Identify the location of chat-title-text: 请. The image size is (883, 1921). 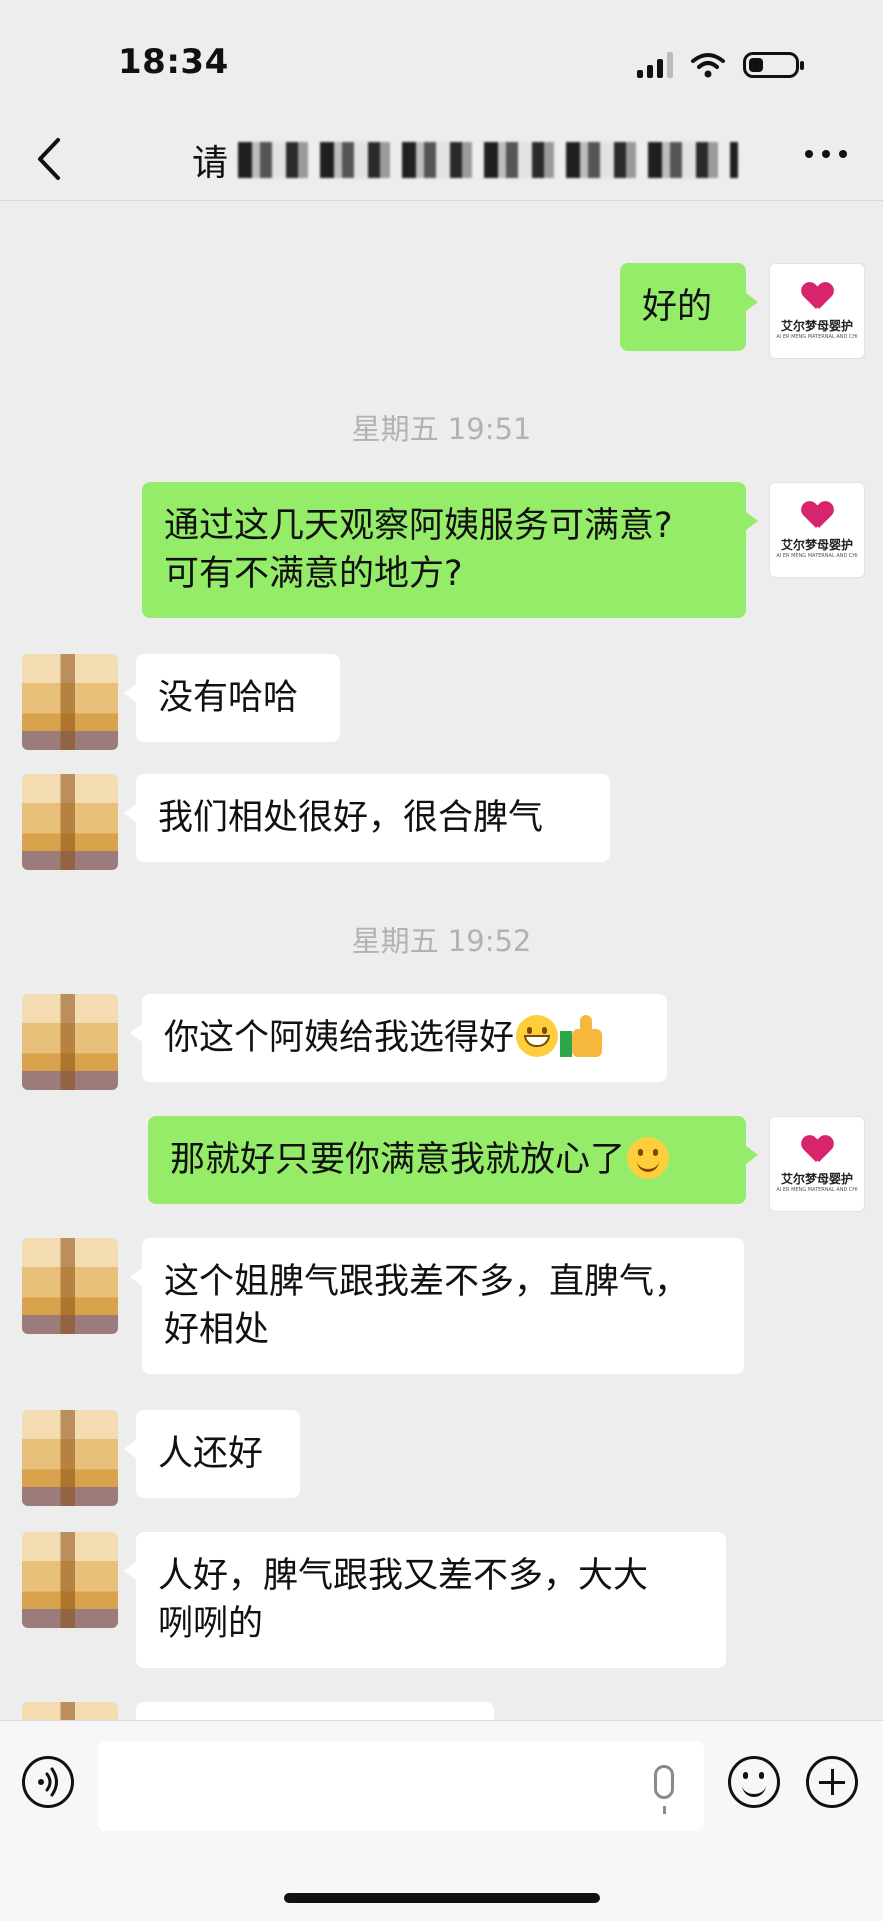
(210, 163).